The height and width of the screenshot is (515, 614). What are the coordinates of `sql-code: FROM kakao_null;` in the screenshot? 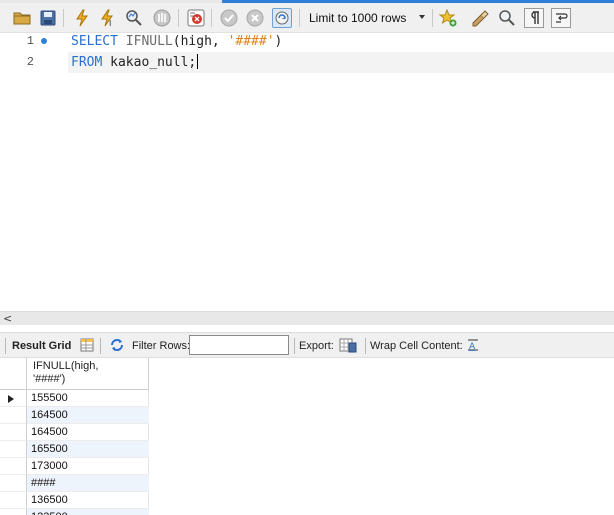 It's located at (135, 62).